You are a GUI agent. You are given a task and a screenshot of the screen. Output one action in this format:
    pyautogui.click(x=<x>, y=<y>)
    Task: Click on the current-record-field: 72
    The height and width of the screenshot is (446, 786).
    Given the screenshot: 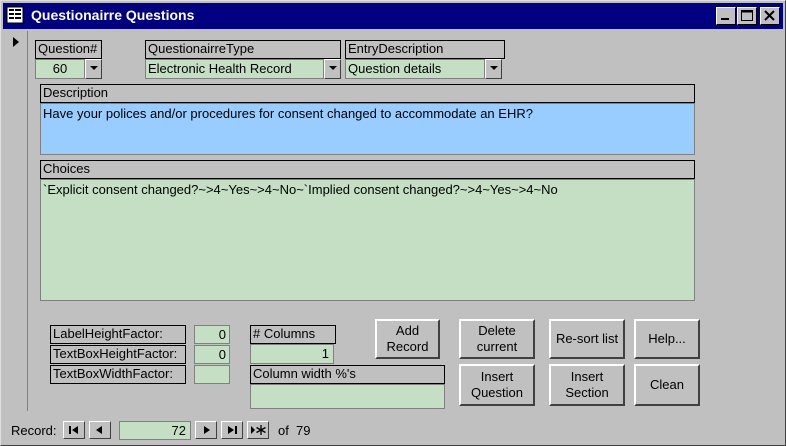 What is the action you would take?
    pyautogui.click(x=155, y=430)
    